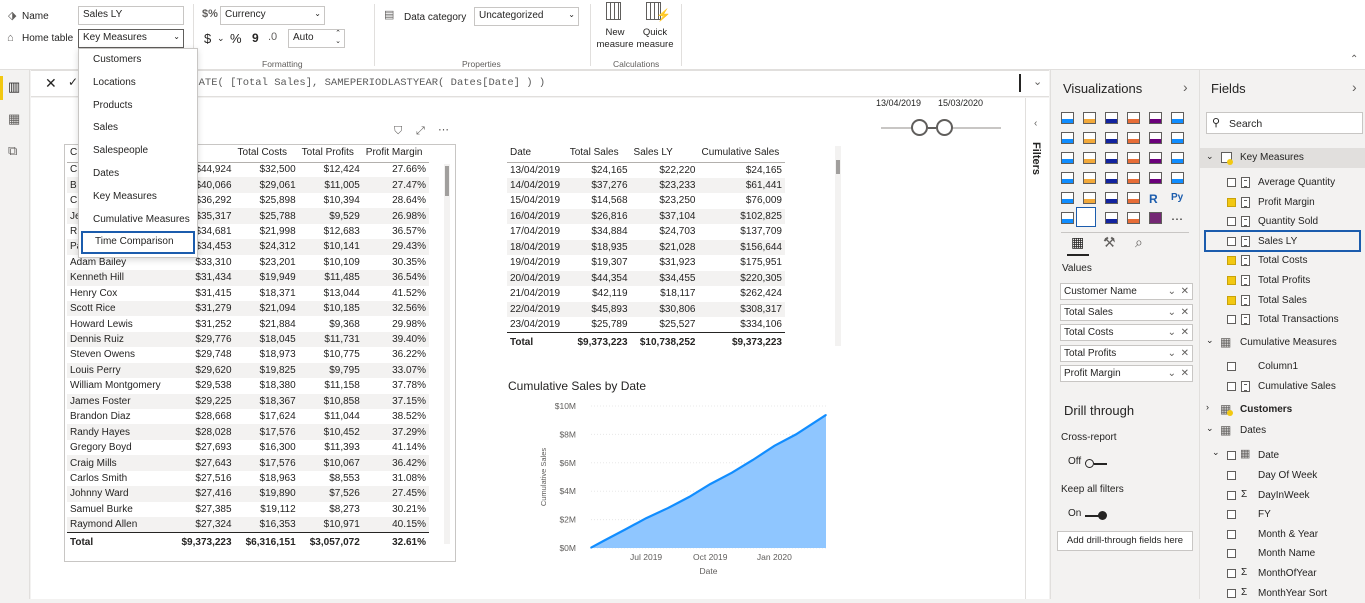  What do you see at coordinates (1133, 138) in the screenshot?
I see `line-column-icon` at bounding box center [1133, 138].